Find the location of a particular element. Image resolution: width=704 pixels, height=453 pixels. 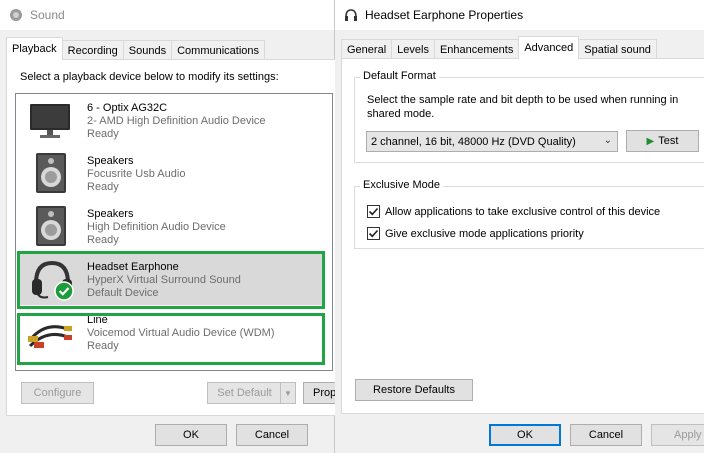

restore-defaults-button: Restore Defaults is located at coordinates (414, 390).